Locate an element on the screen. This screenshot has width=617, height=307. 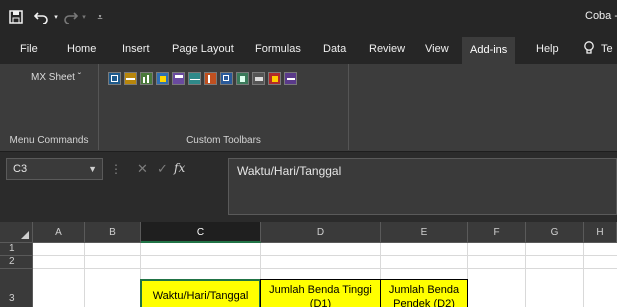
toolbar-grid-icon is located at coordinates (114, 78).